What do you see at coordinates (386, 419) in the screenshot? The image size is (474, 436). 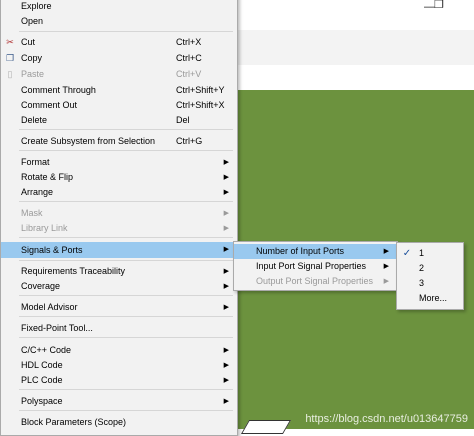 I see `watermark: https://blog.csdn.net/u013647759` at bounding box center [386, 419].